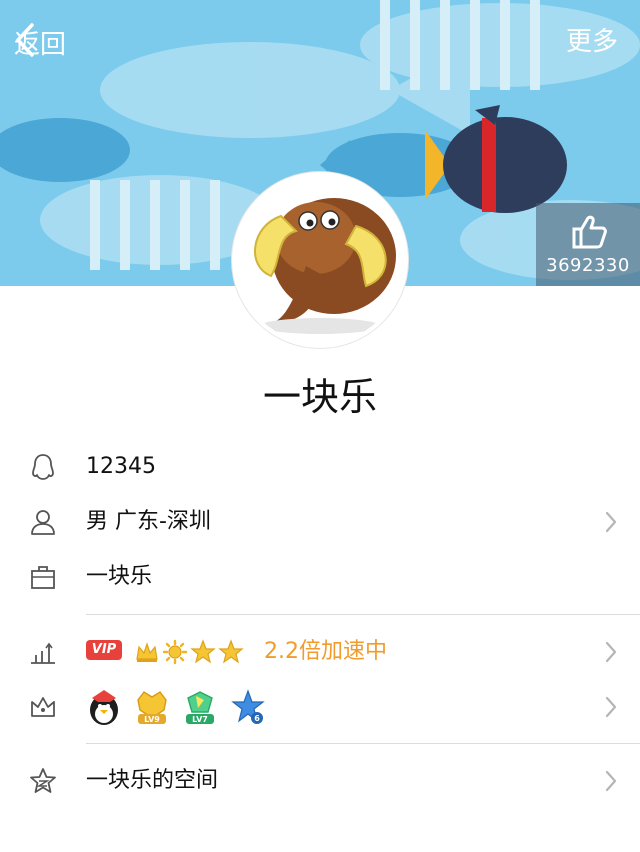  Describe the element at coordinates (147, 652) in the screenshot. I see `crown-icon` at that location.